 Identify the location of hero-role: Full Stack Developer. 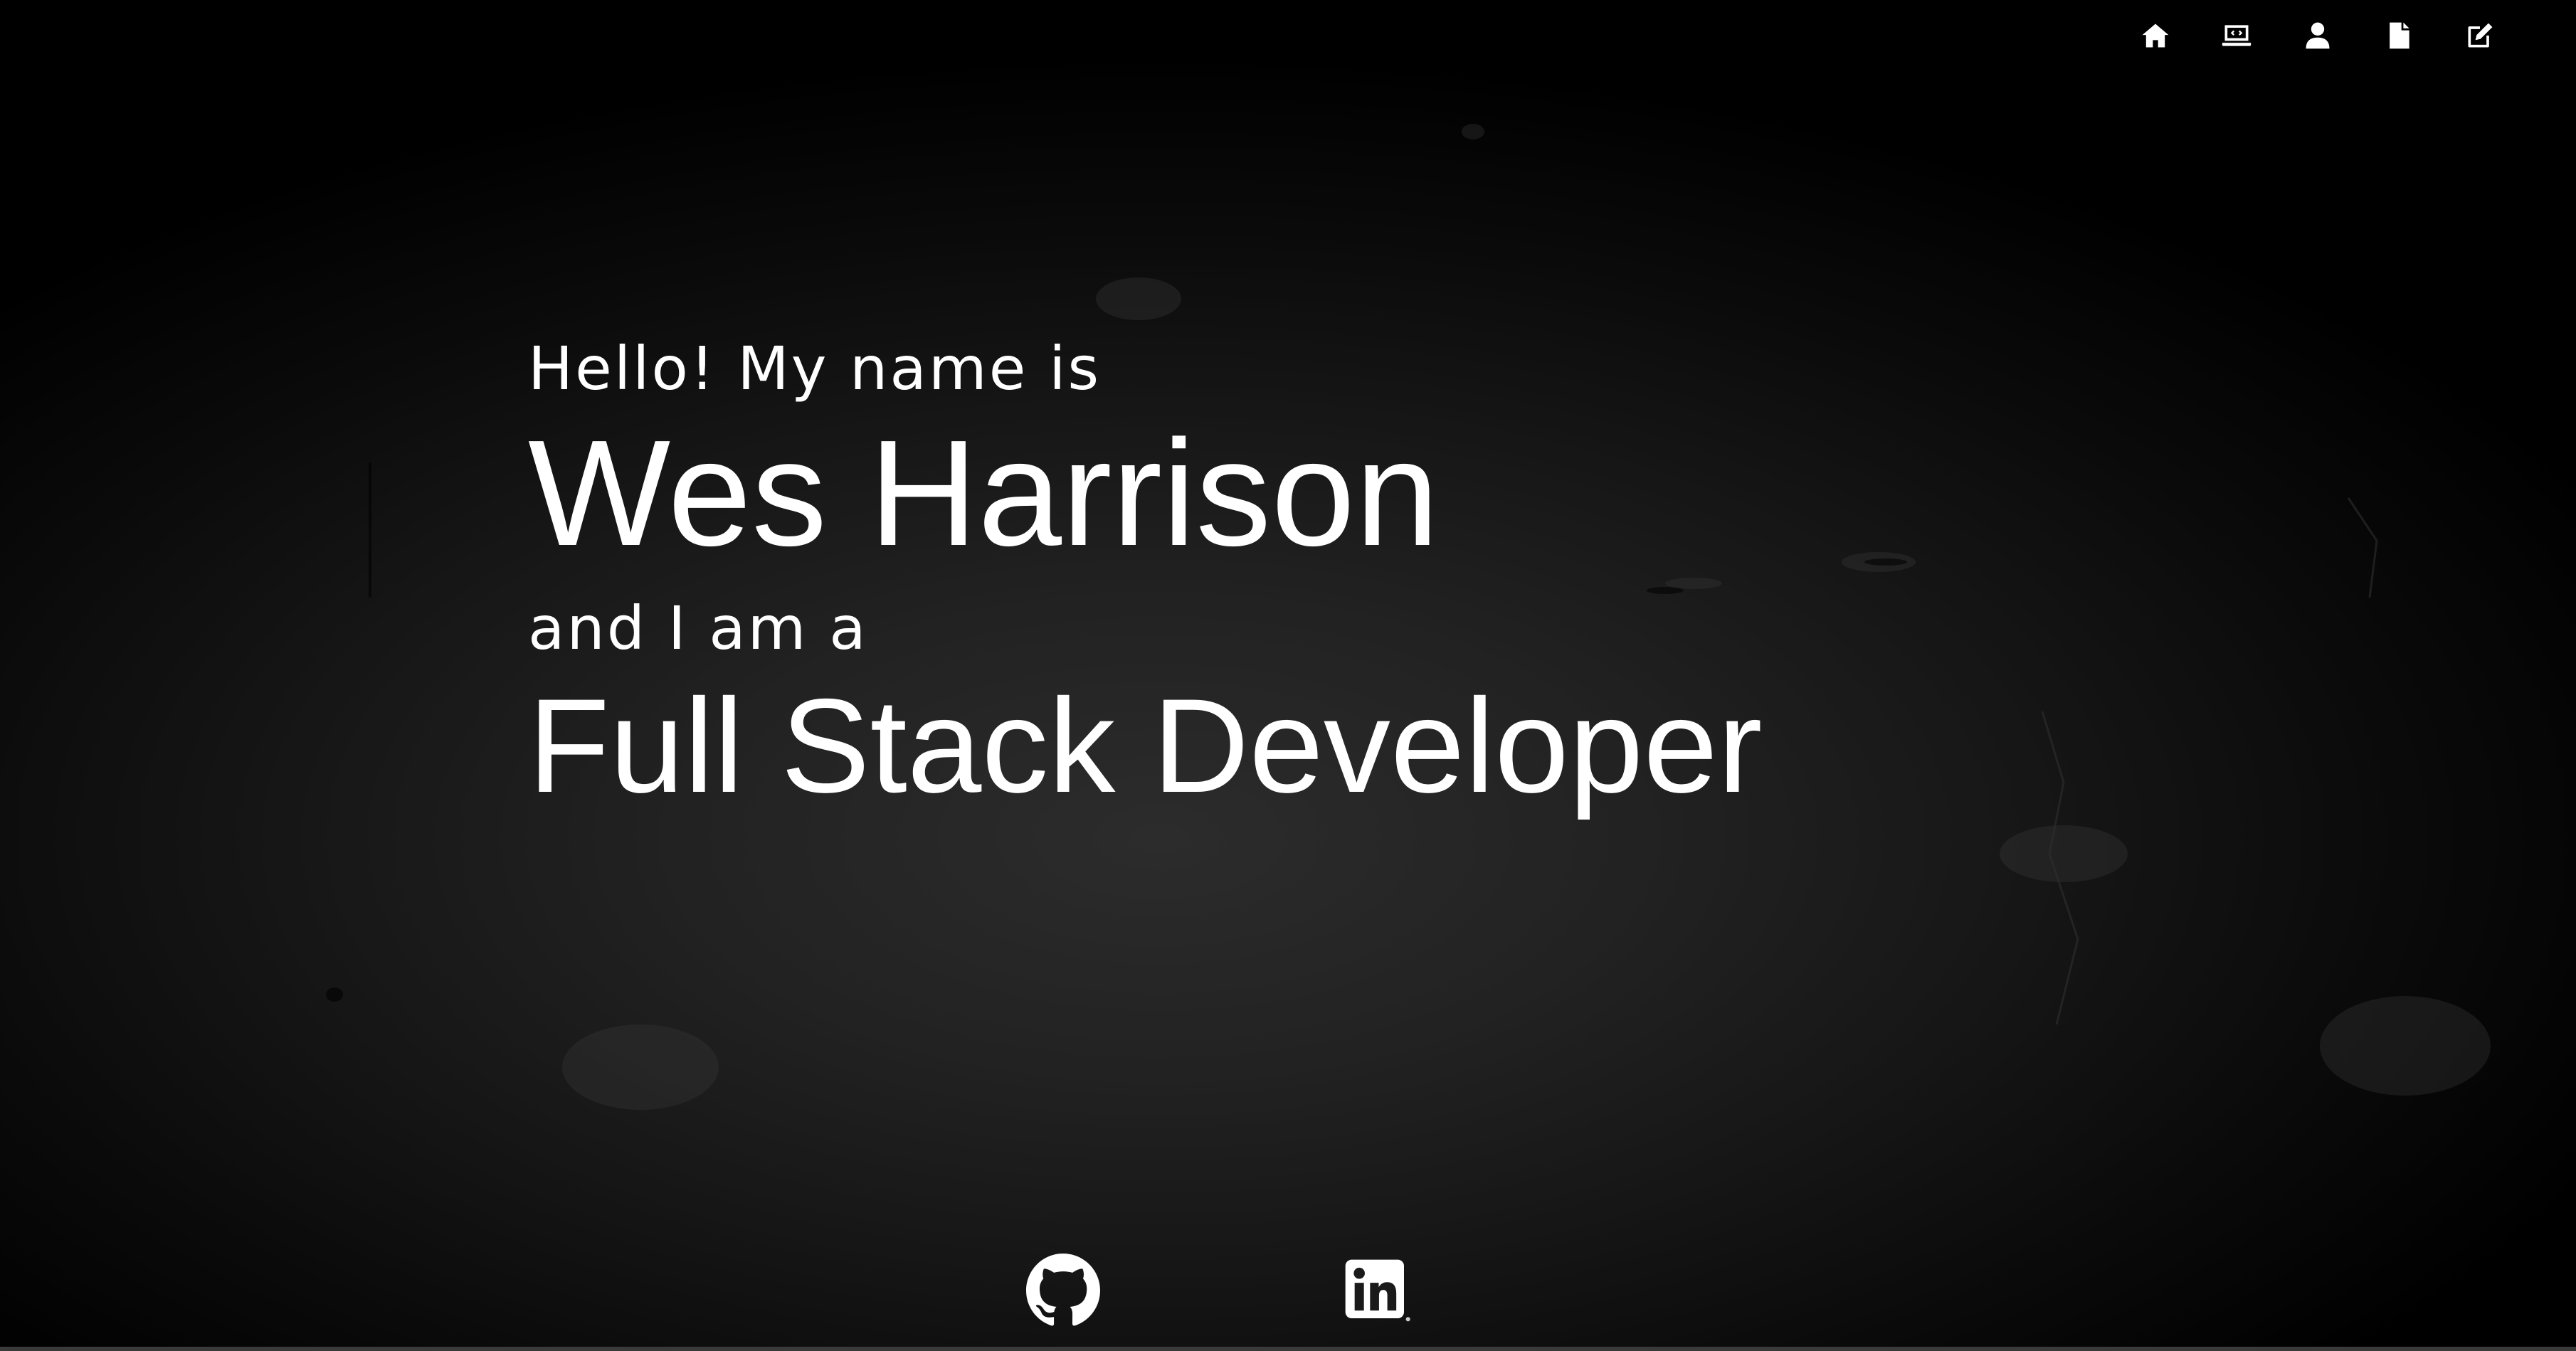
(1145, 745).